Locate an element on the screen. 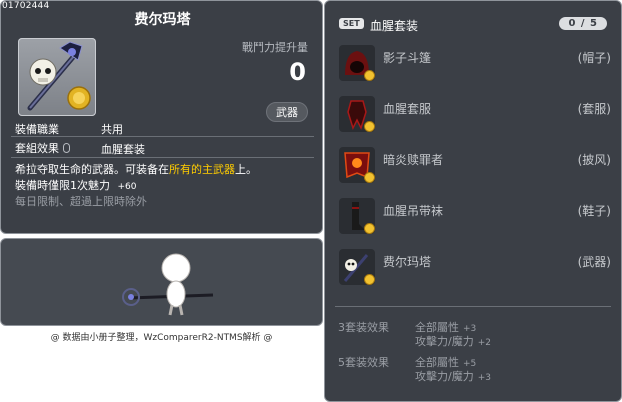 The image size is (622, 402). set-count-badge: 0 / 5 is located at coordinates (583, 23).